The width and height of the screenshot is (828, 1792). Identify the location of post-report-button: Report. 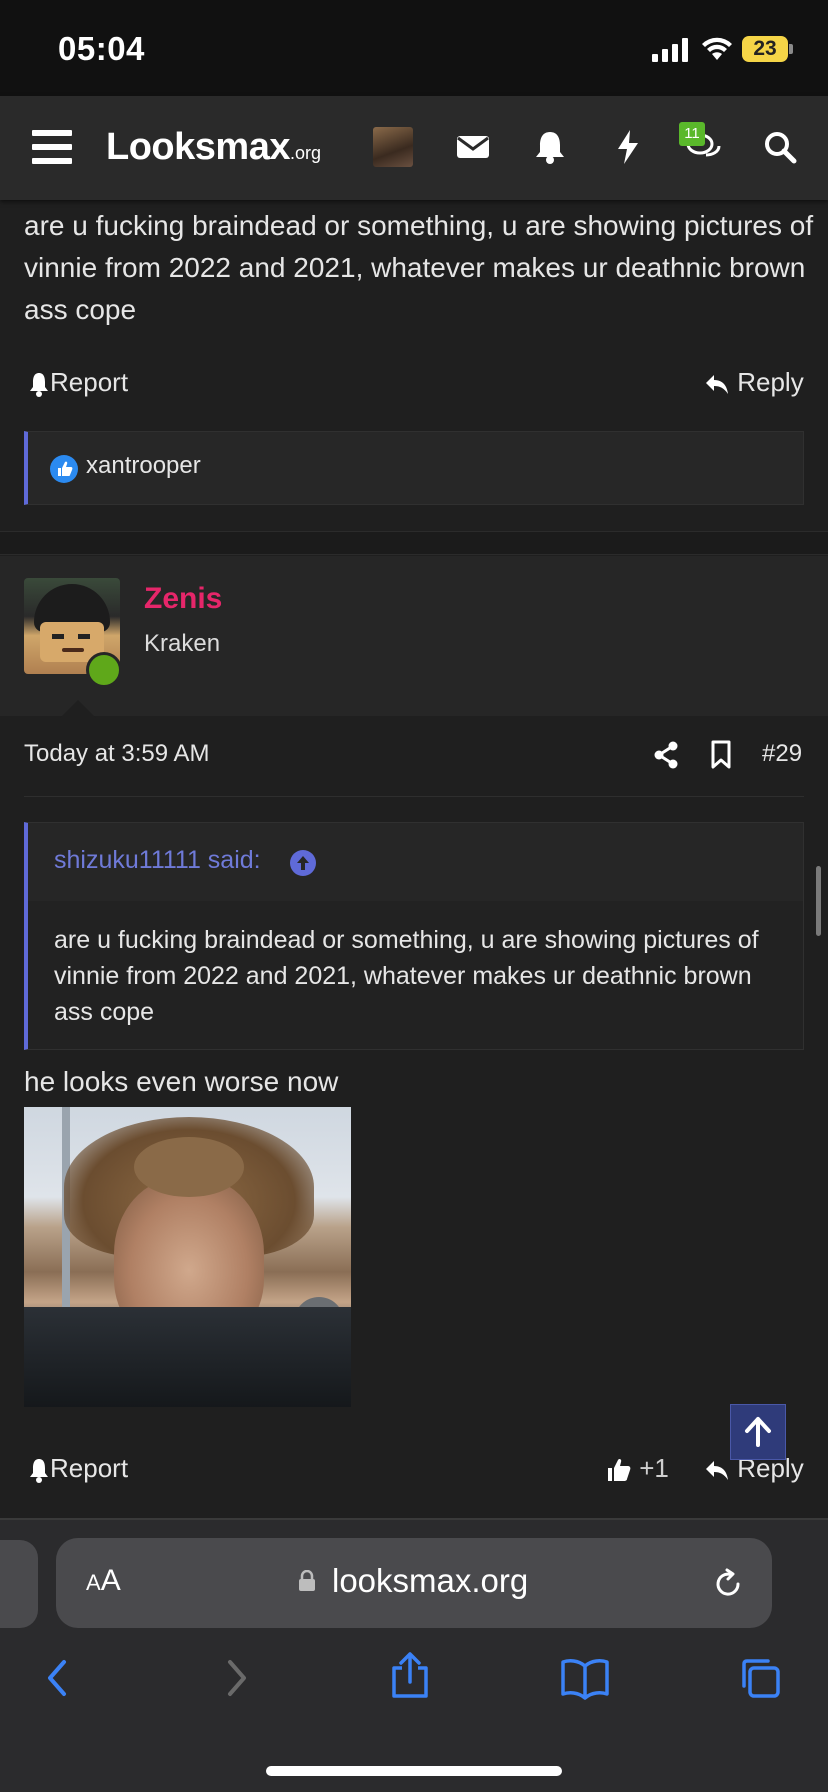
(78, 1468).